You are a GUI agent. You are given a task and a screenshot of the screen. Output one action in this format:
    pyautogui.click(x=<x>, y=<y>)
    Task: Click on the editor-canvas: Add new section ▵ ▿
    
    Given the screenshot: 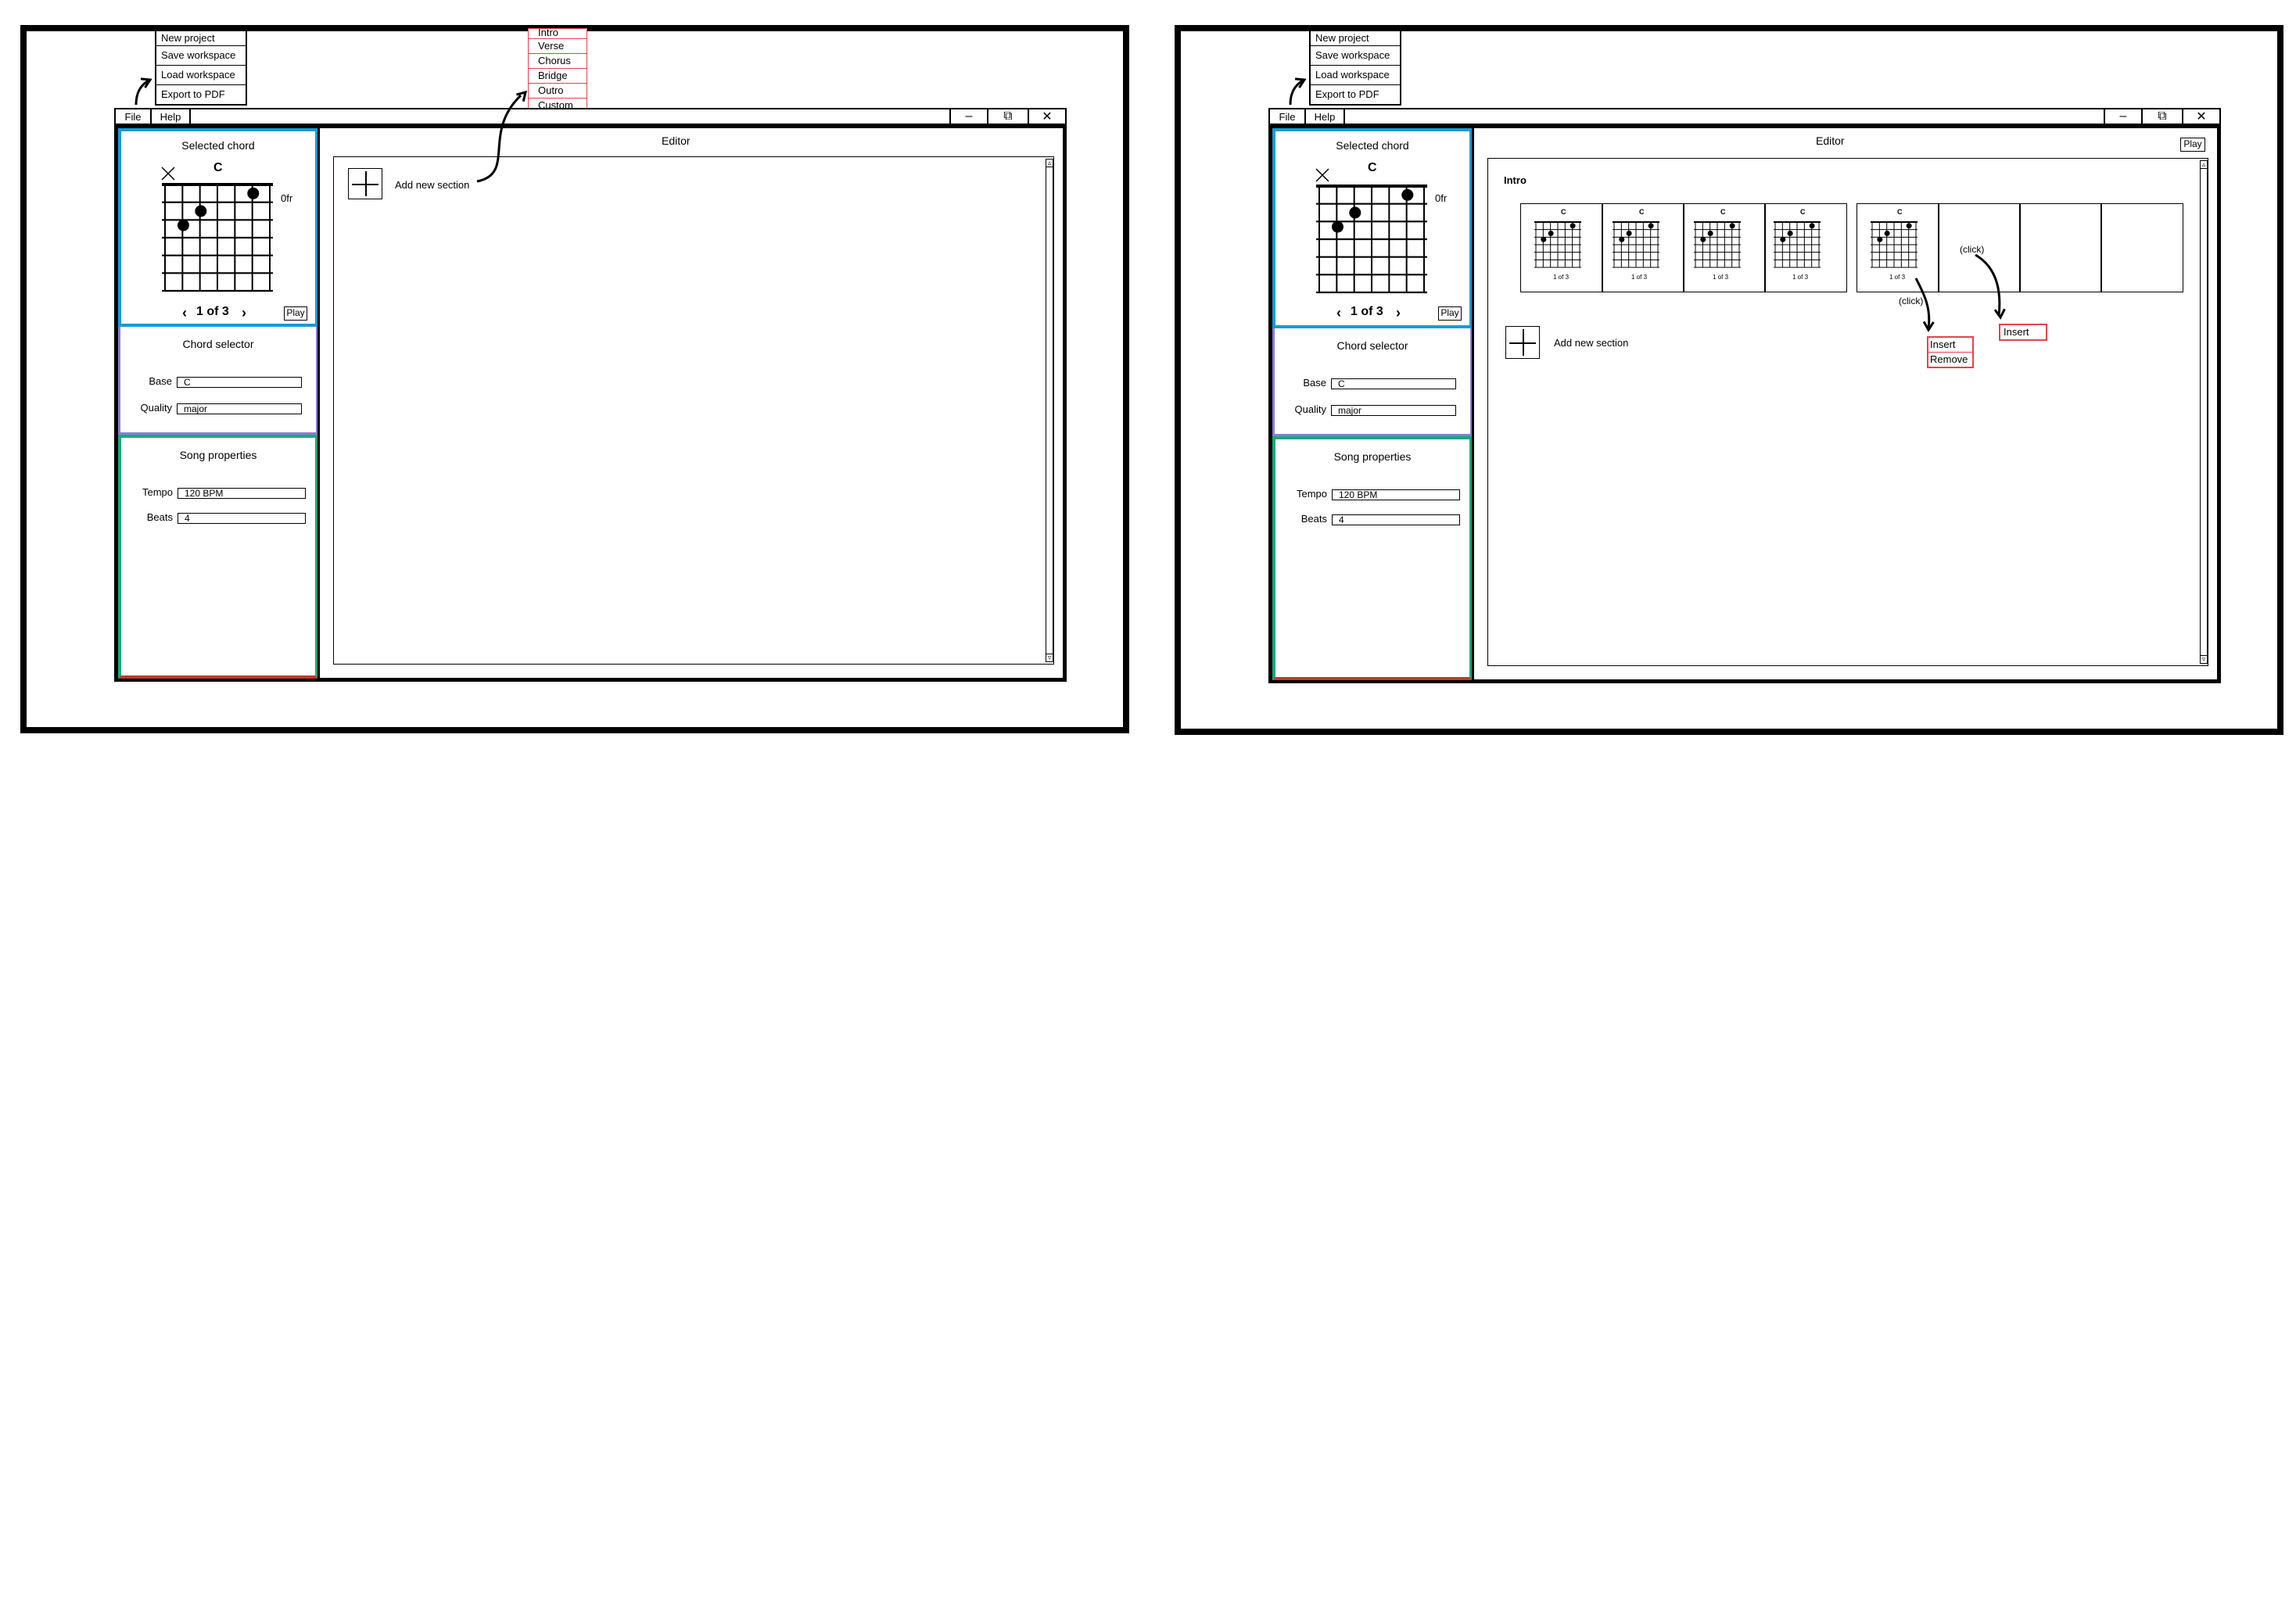 What is the action you would take?
    pyautogui.click(x=693, y=410)
    